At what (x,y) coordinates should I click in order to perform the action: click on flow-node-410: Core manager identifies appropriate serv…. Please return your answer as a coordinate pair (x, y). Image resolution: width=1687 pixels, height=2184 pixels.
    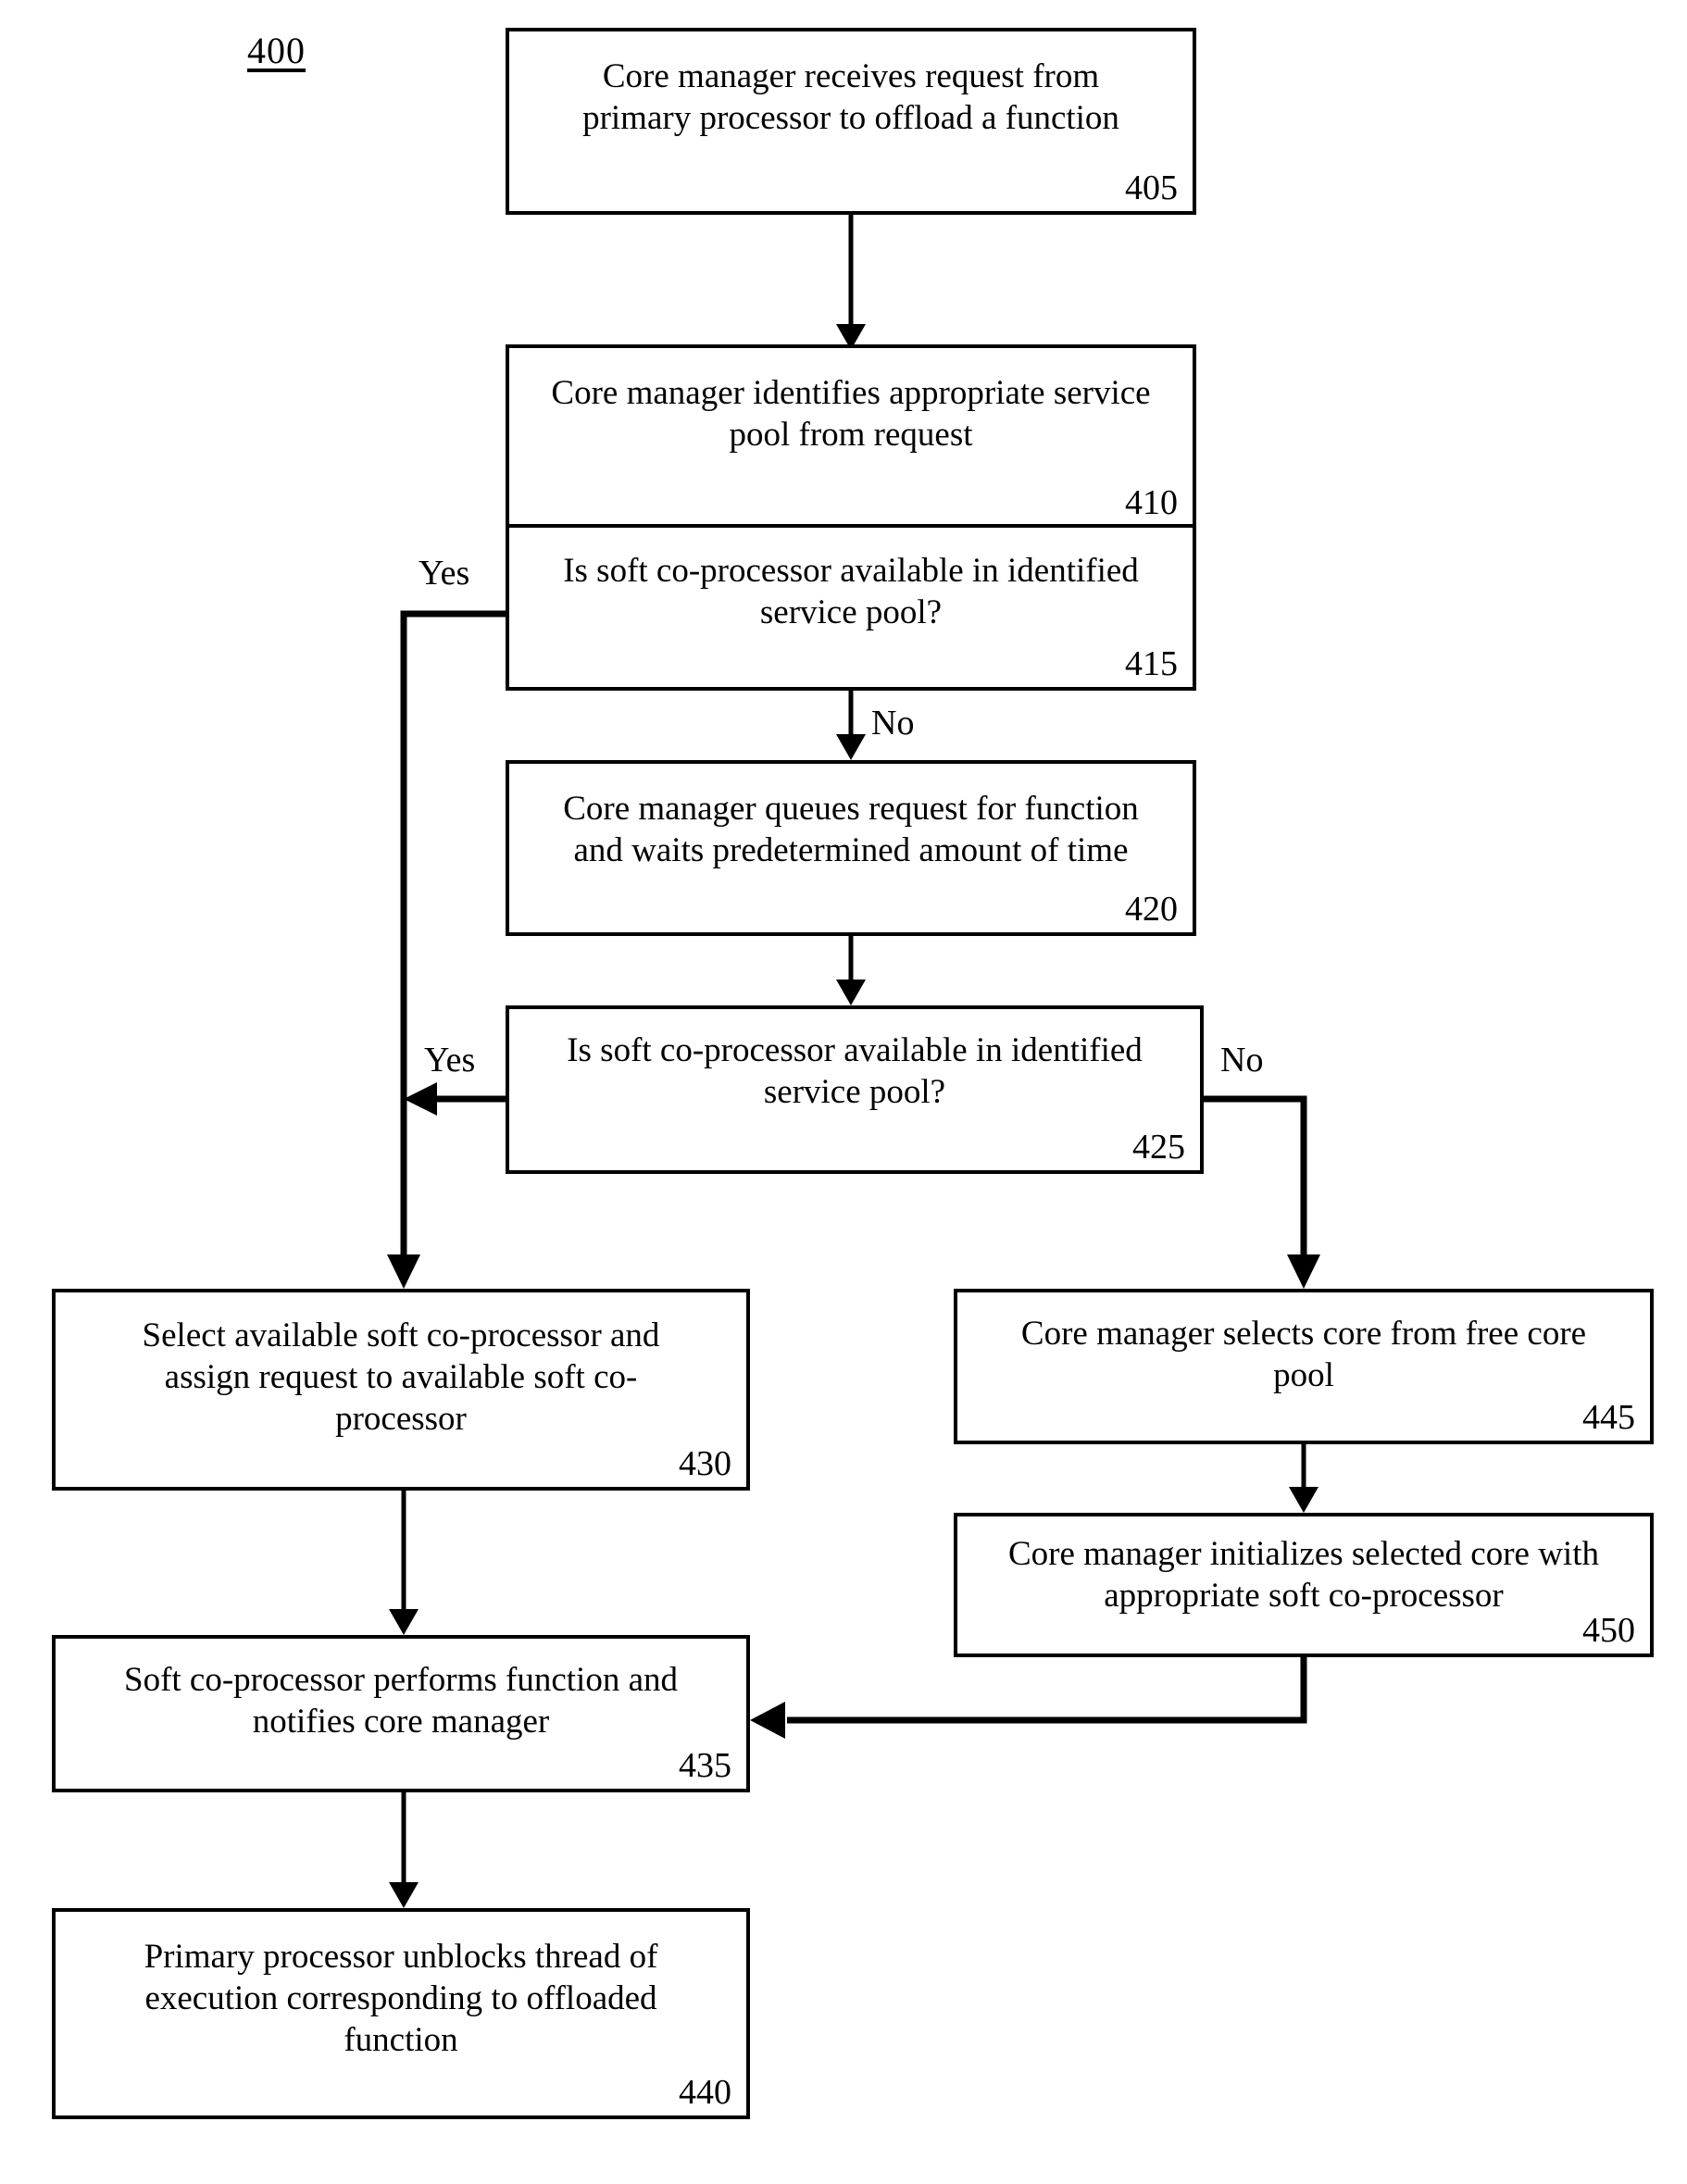
    Looking at the image, I should click on (851, 437).